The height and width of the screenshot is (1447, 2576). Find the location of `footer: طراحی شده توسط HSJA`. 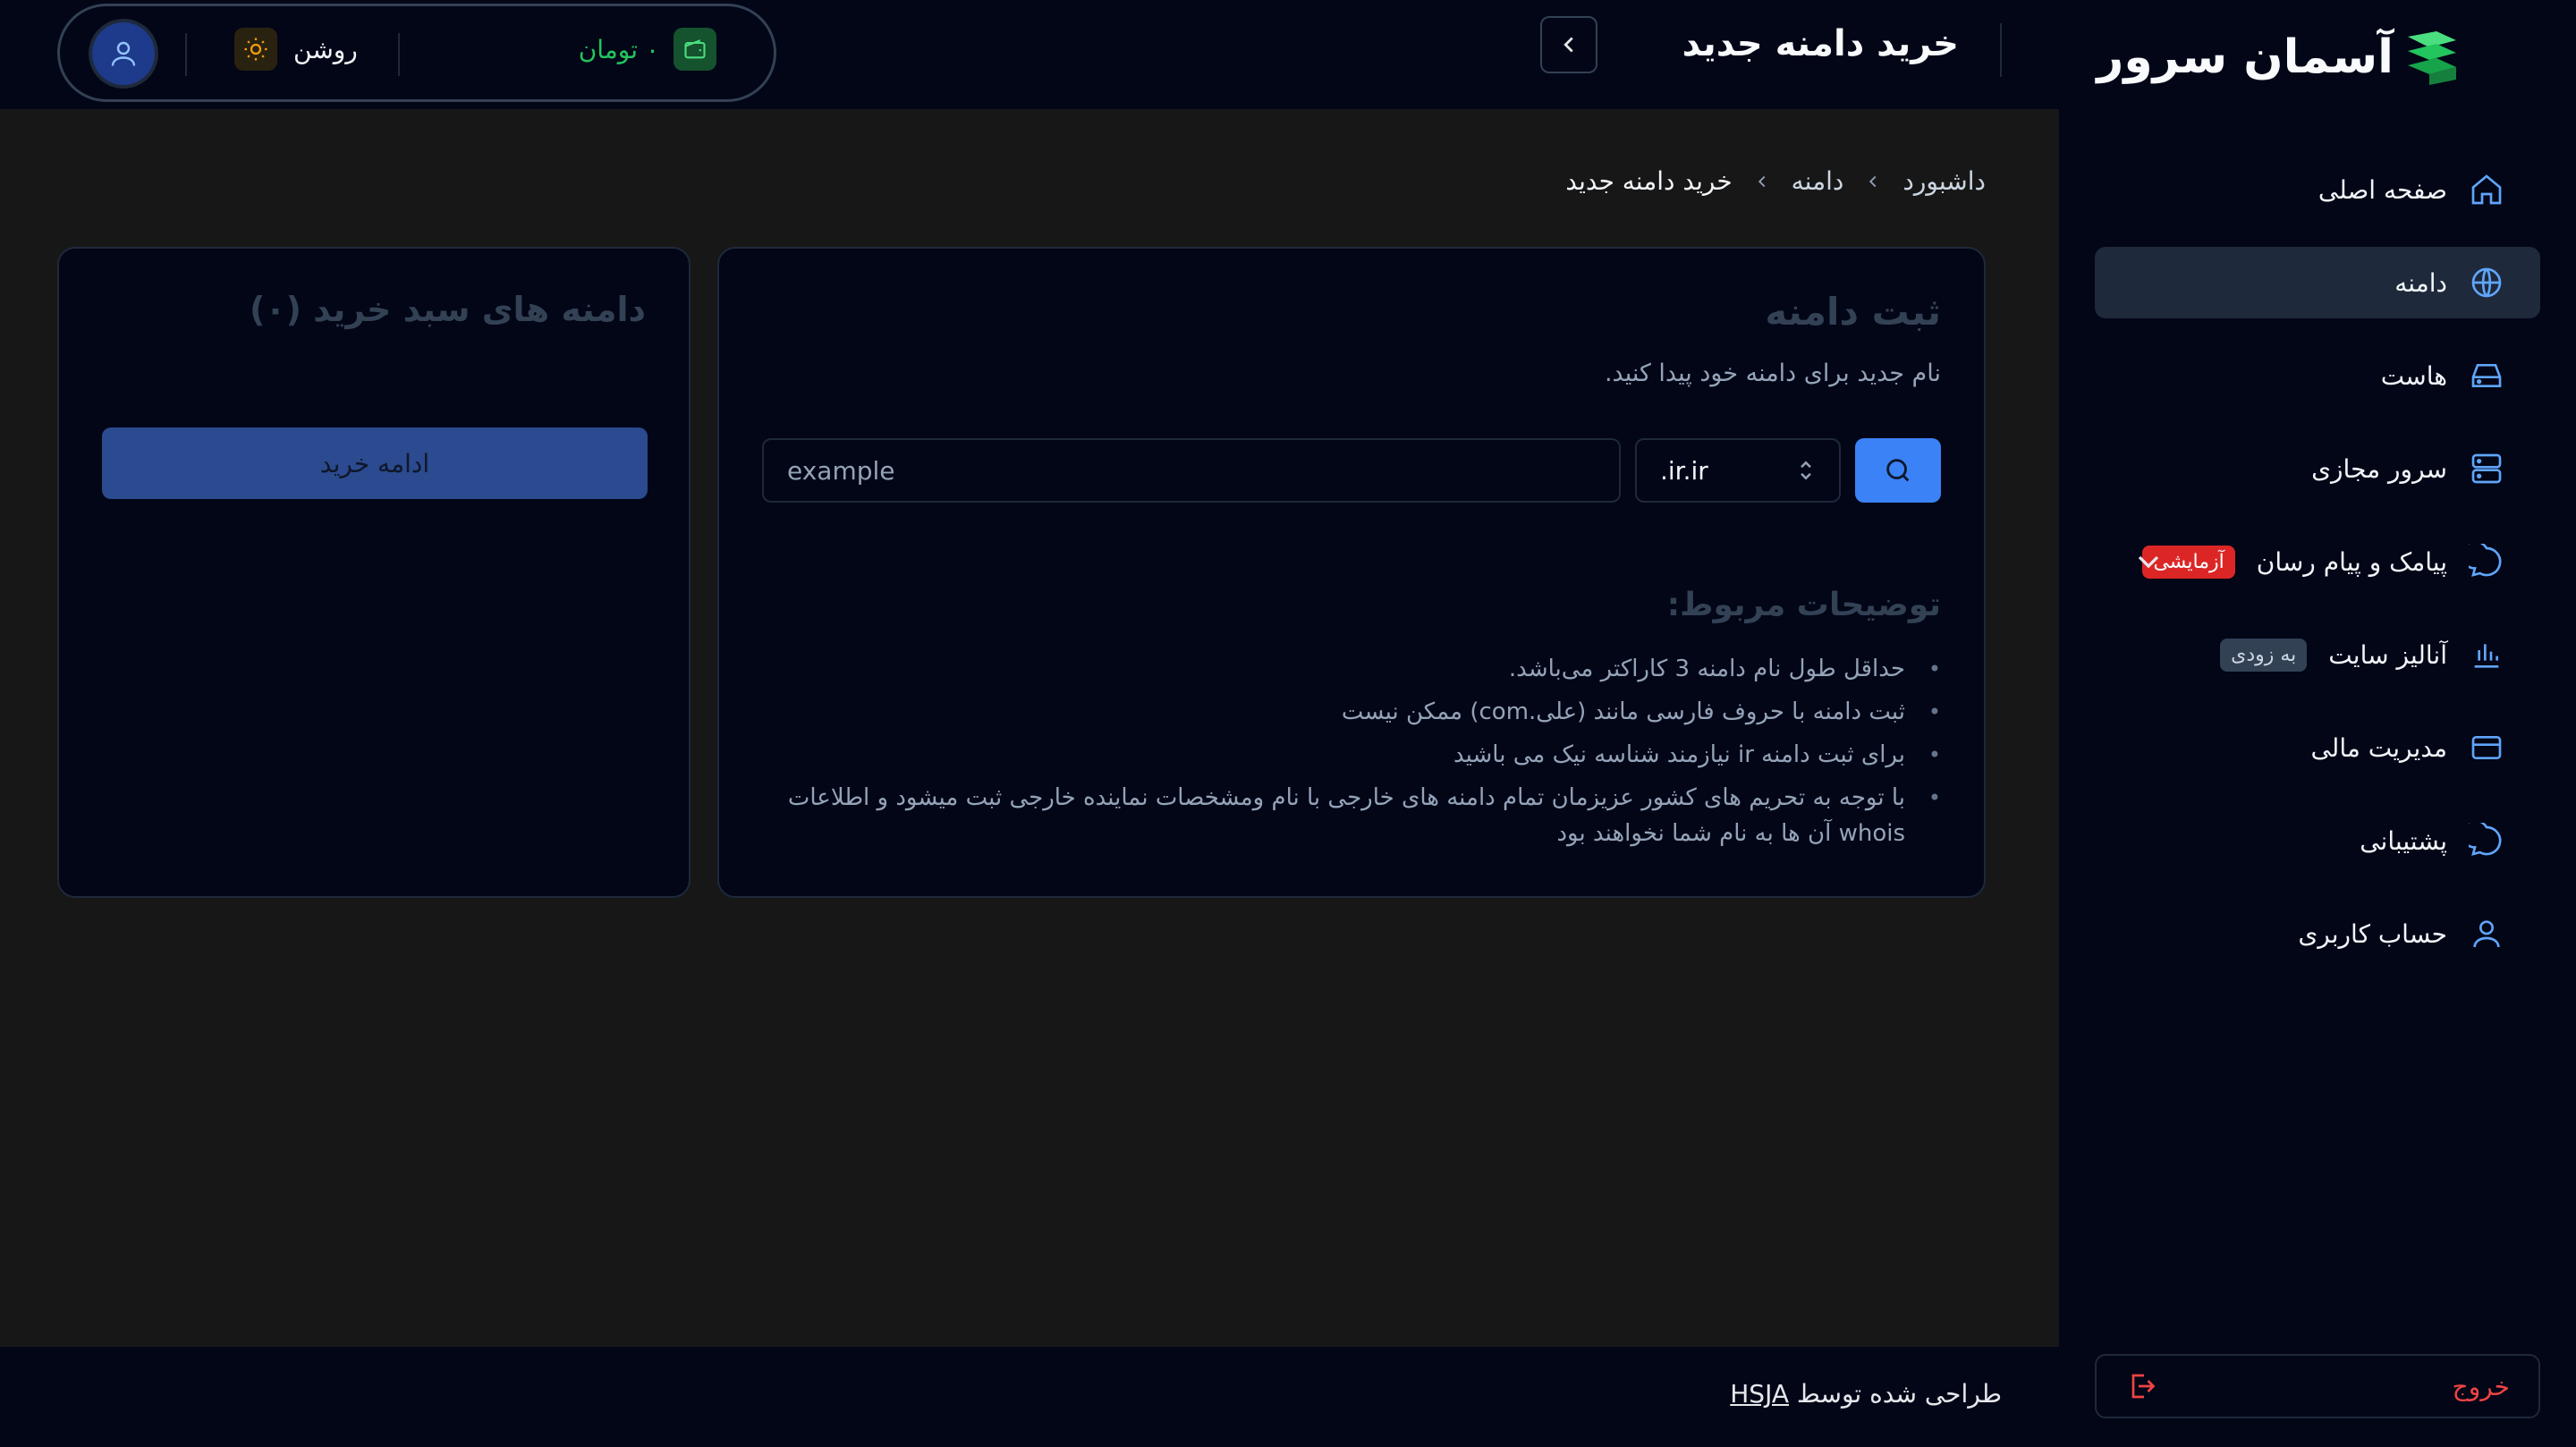

footer: طراحی شده توسط HSJA is located at coordinates (1029, 1397).